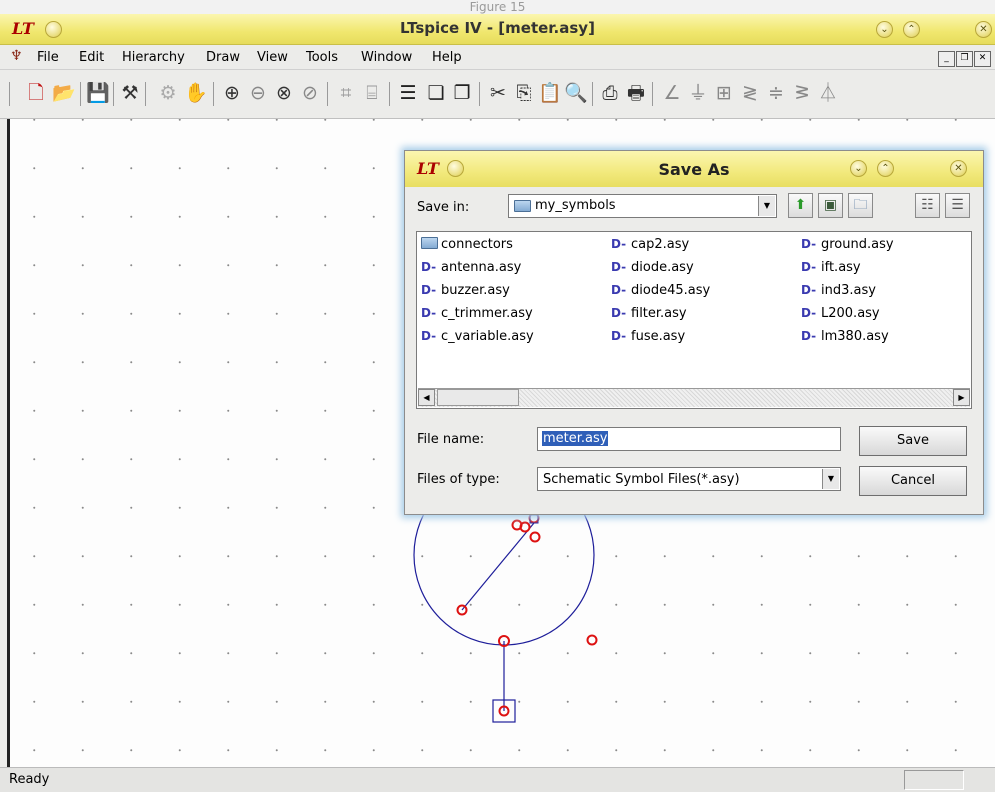 The width and height of the screenshot is (995, 792). Describe the element at coordinates (272, 57) in the screenshot. I see `menu-view: View` at that location.